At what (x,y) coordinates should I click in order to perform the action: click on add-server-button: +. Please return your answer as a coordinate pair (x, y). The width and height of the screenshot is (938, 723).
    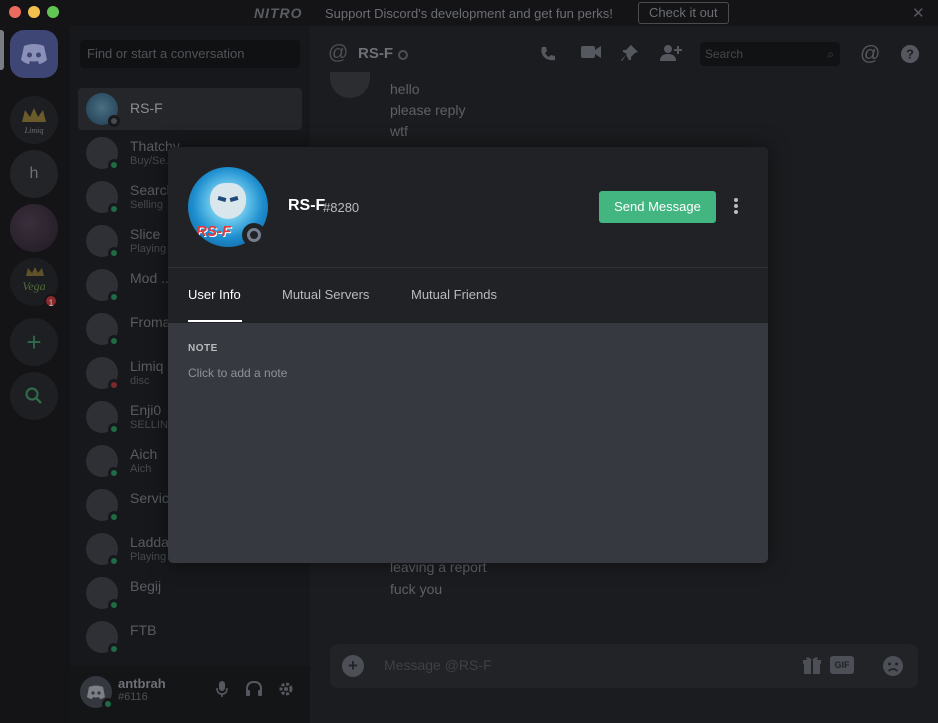
    Looking at the image, I should click on (34, 342).